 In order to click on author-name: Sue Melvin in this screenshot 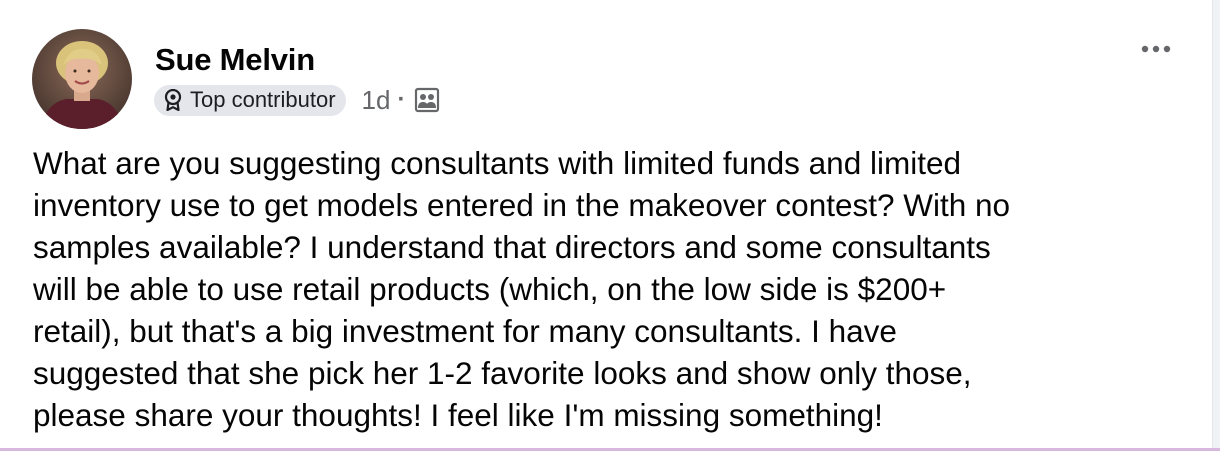, I will do `click(235, 60)`.